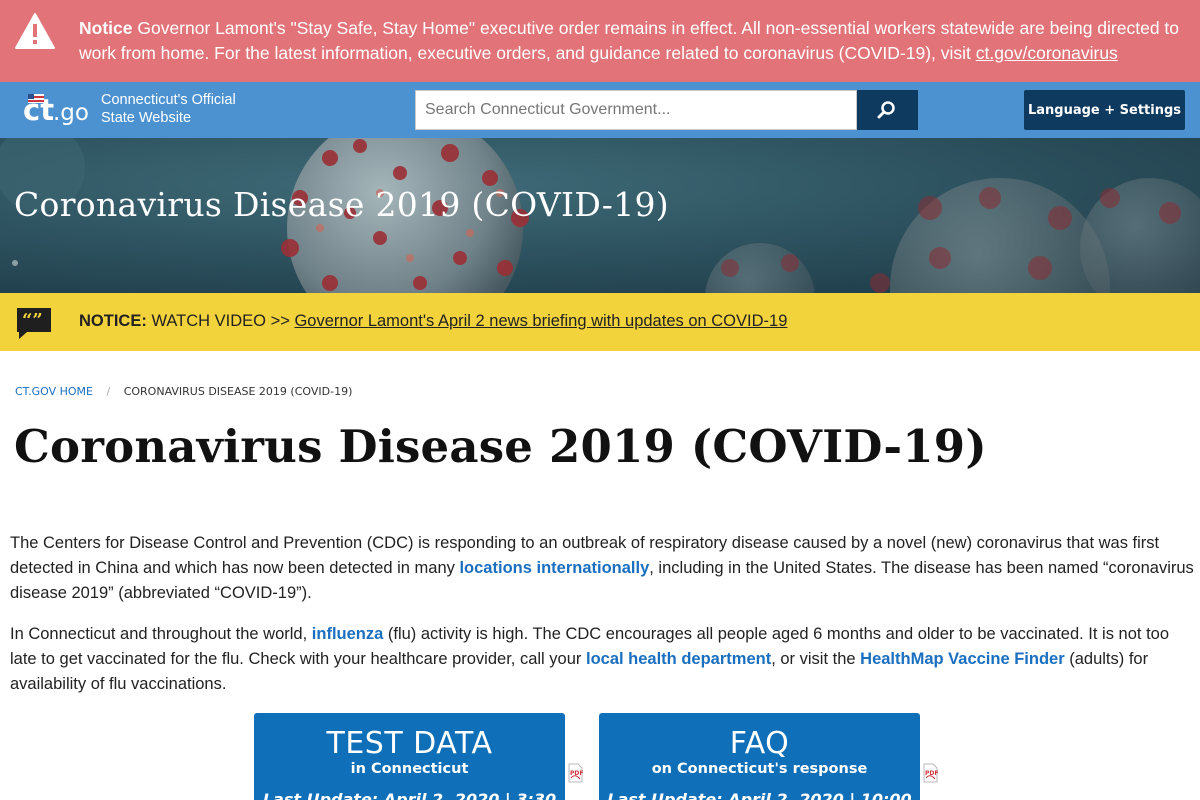 The image size is (1200, 800). What do you see at coordinates (409, 743) in the screenshot?
I see `test-data-title: TEST DATA` at bounding box center [409, 743].